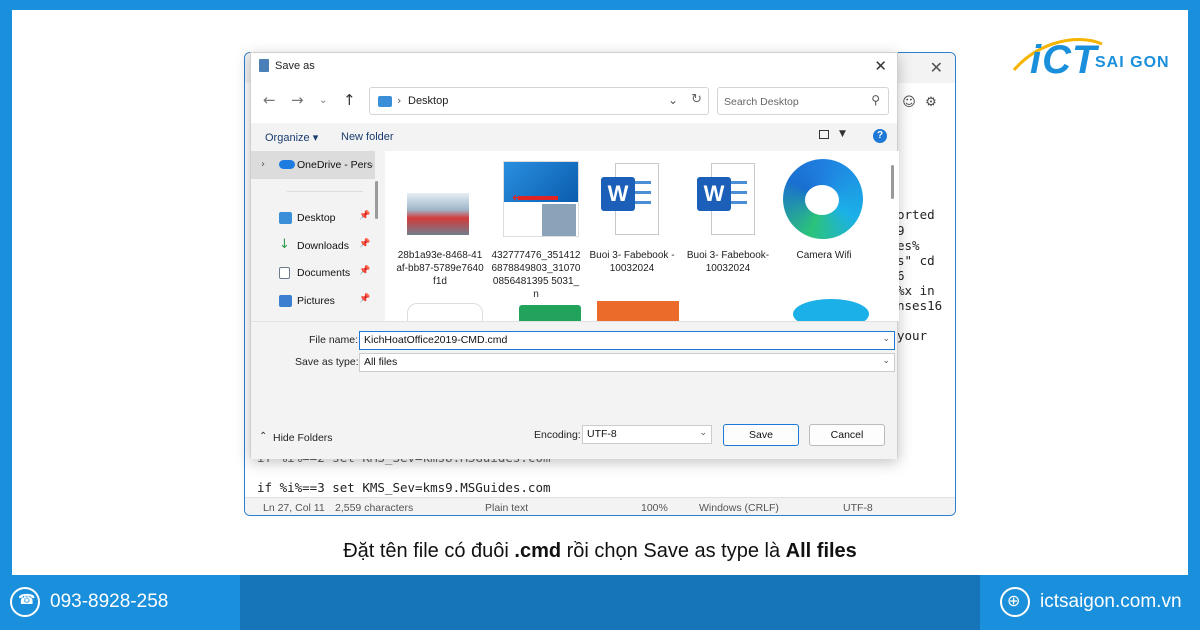 The height and width of the screenshot is (630, 1200). What do you see at coordinates (916, 214) in the screenshot?
I see `code-line: orted` at bounding box center [916, 214].